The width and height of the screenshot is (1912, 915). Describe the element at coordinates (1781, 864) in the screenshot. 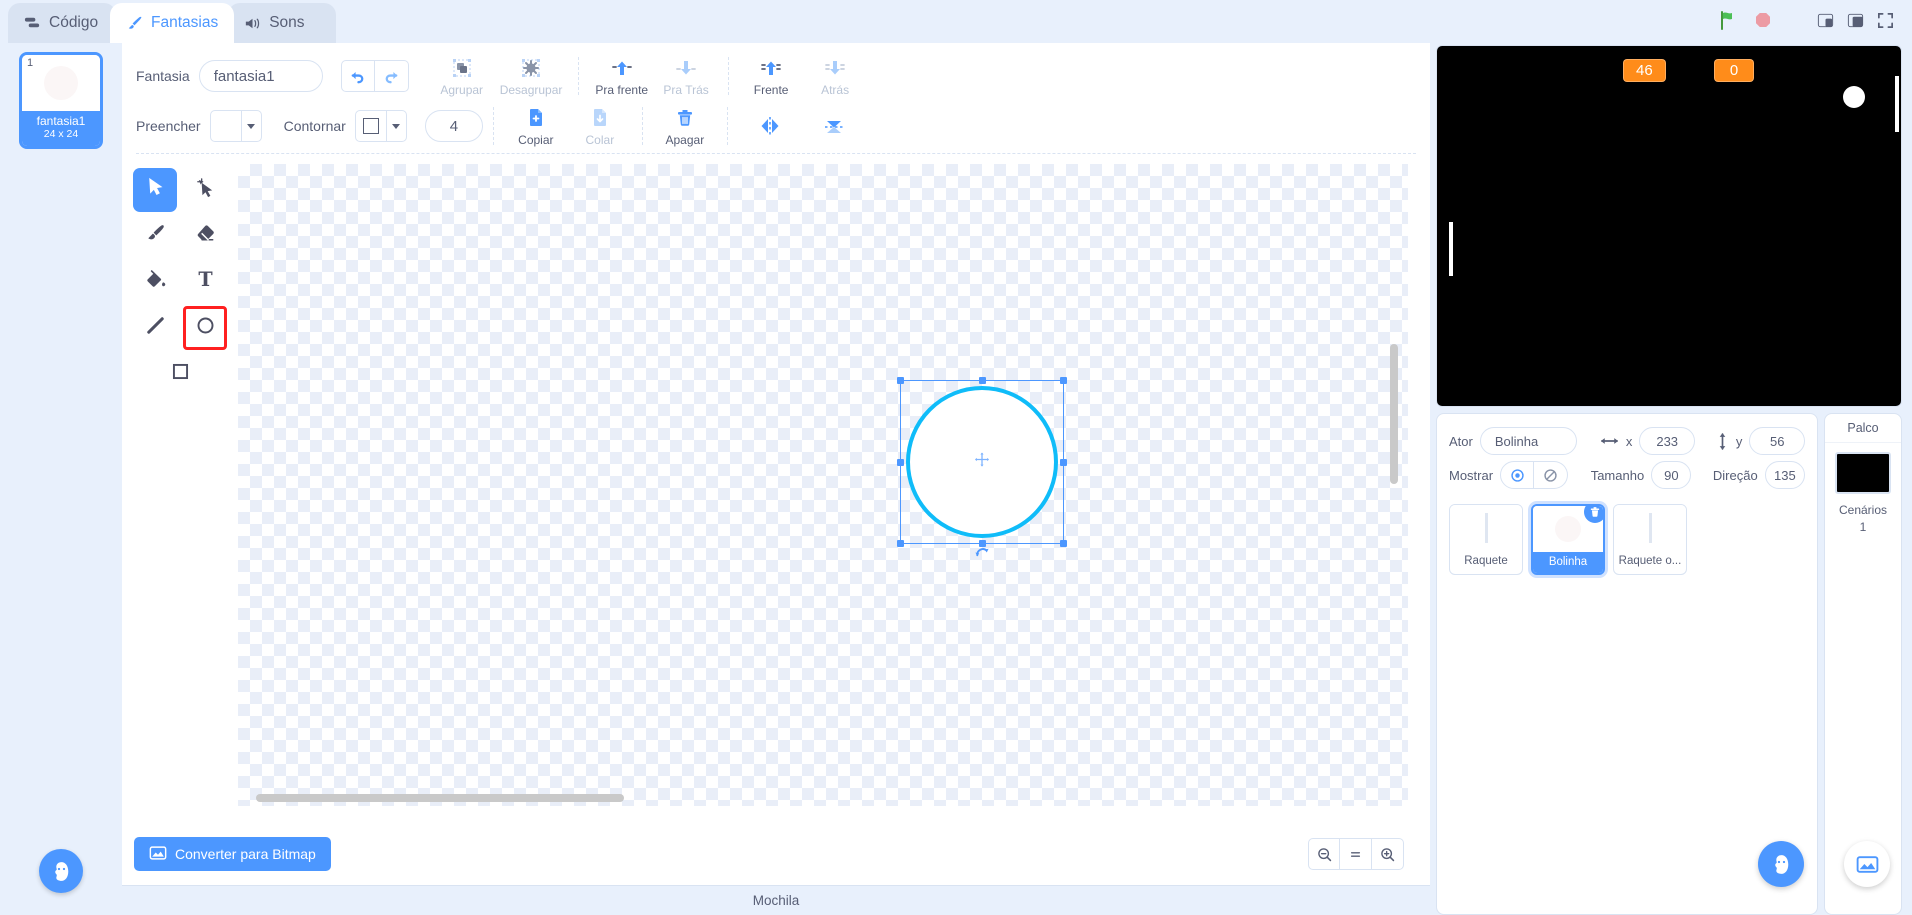

I see `add-sprite-button` at that location.